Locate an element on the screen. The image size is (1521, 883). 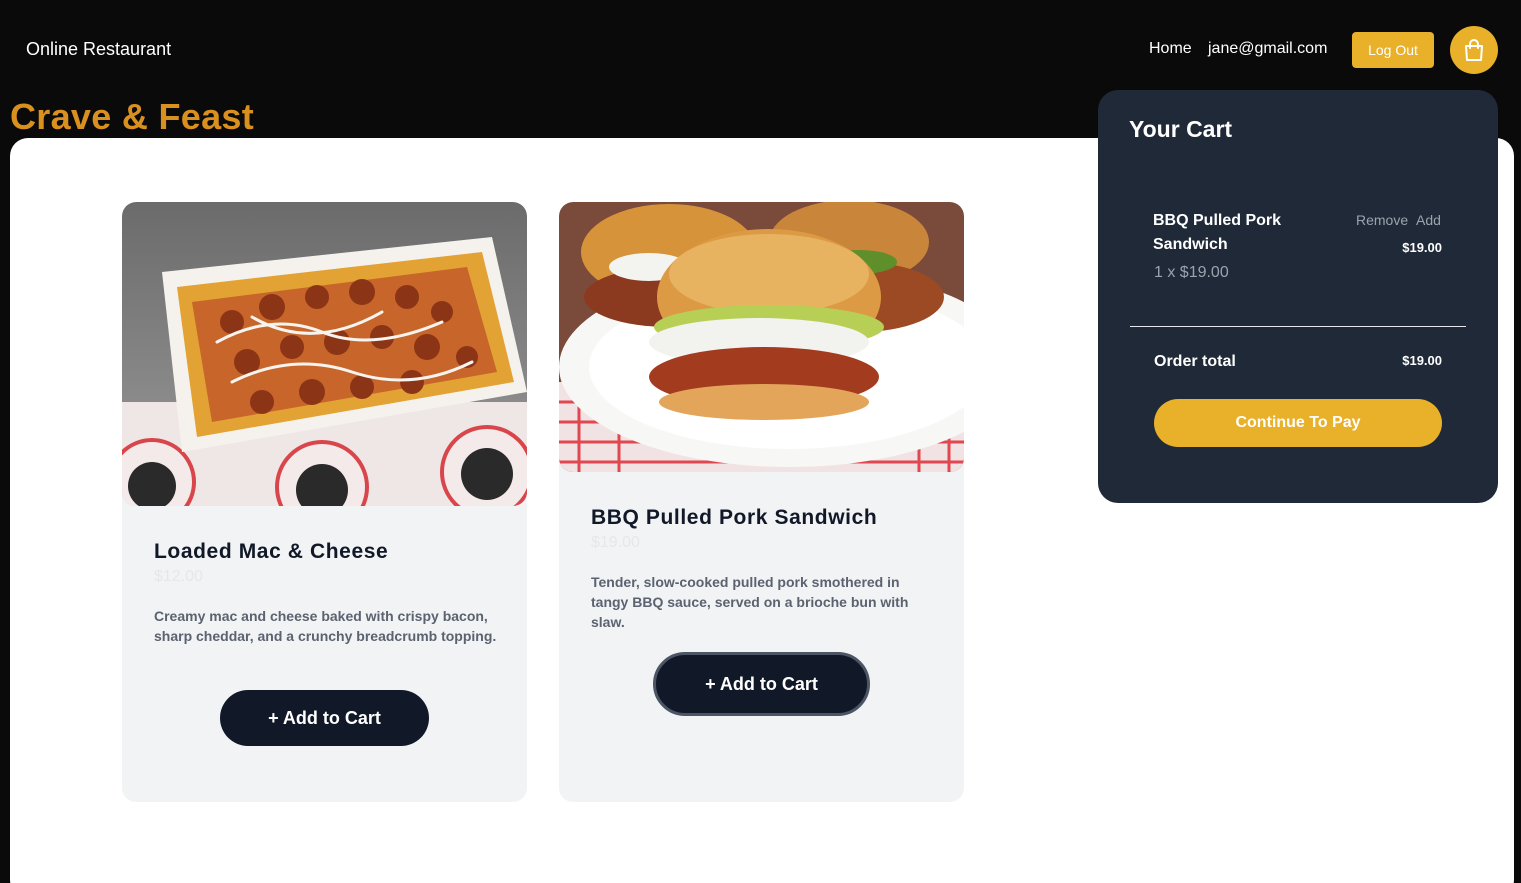
cart-item-add-button: Add is located at coordinates (1428, 220).